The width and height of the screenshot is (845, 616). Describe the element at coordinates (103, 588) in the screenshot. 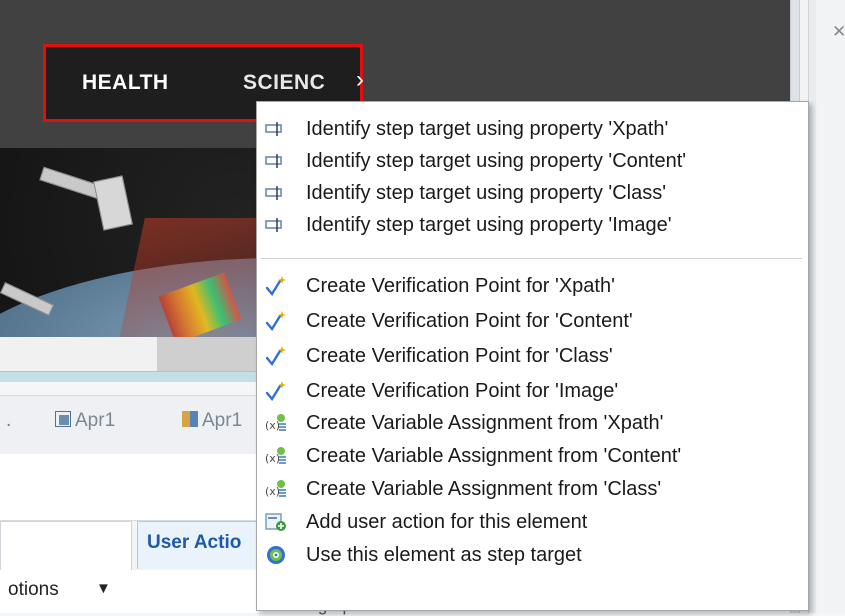

I see `caret-down-icon: ▼` at that location.